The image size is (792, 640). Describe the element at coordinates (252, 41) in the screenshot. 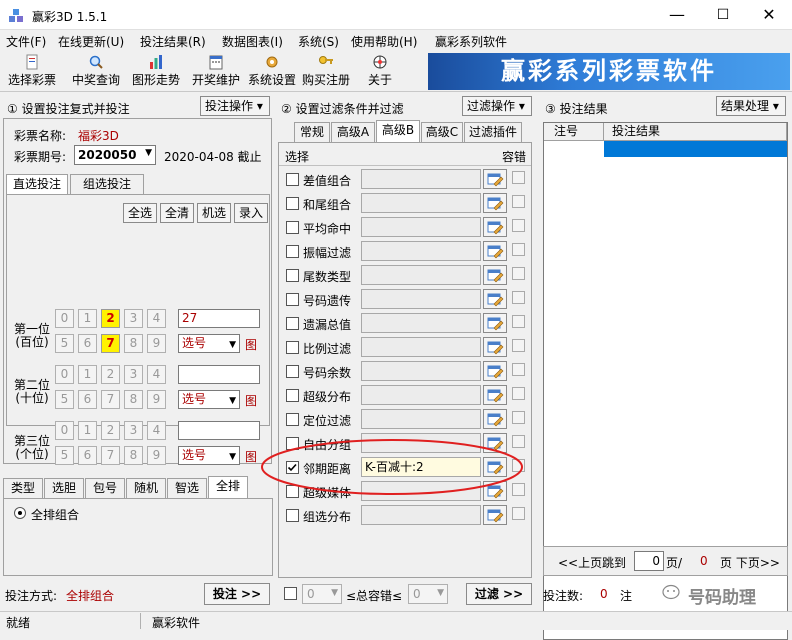

I see `menu-charts: 数据图表(I)` at that location.